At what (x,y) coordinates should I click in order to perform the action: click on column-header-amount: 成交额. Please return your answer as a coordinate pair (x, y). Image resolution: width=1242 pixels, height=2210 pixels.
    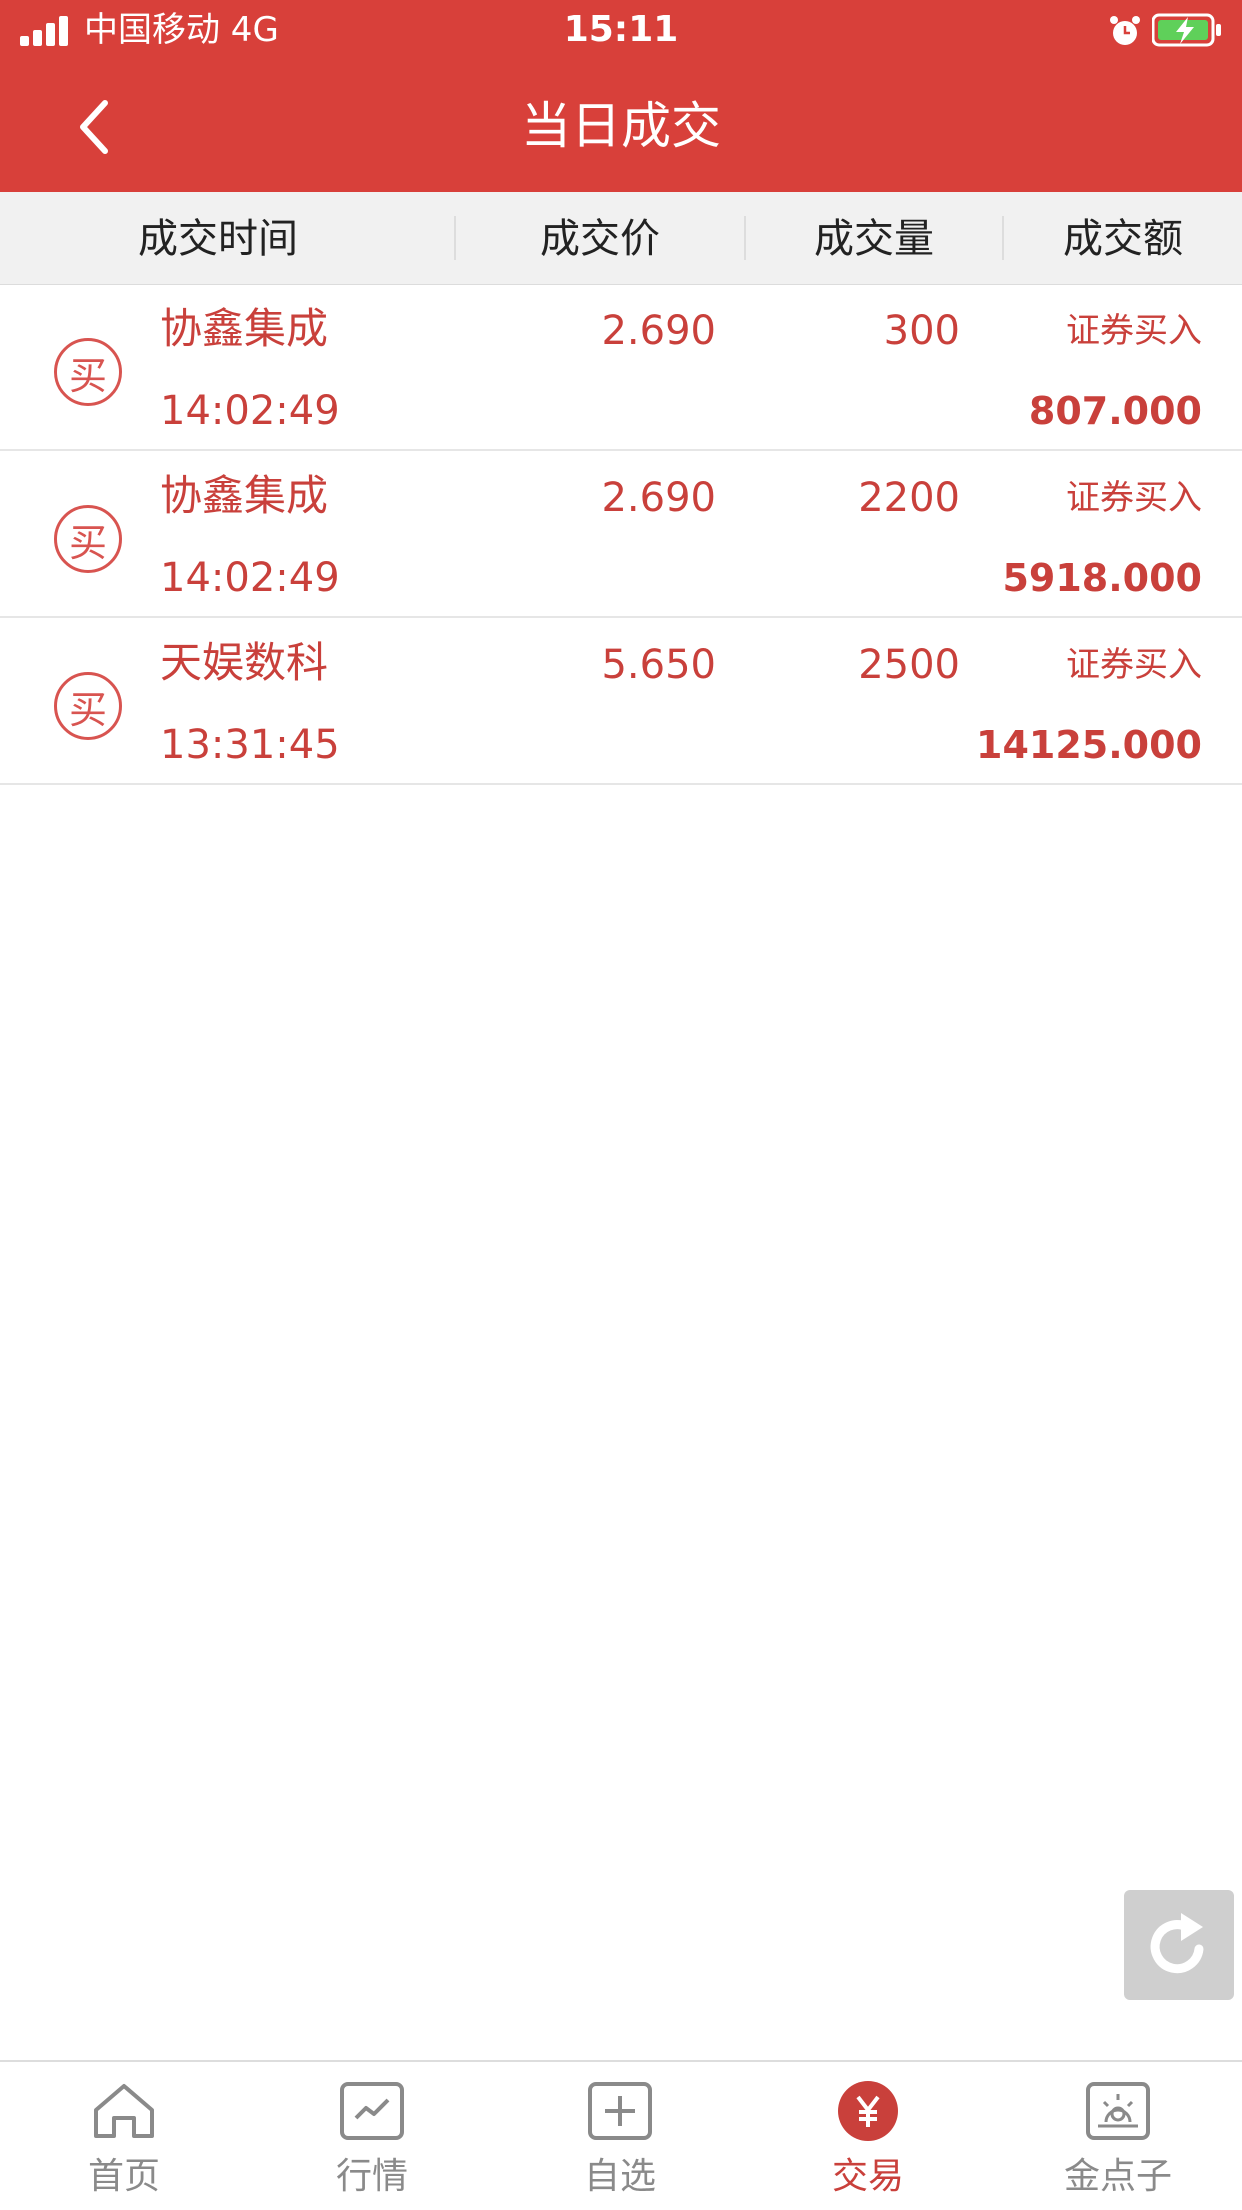
    Looking at the image, I should click on (1123, 239).